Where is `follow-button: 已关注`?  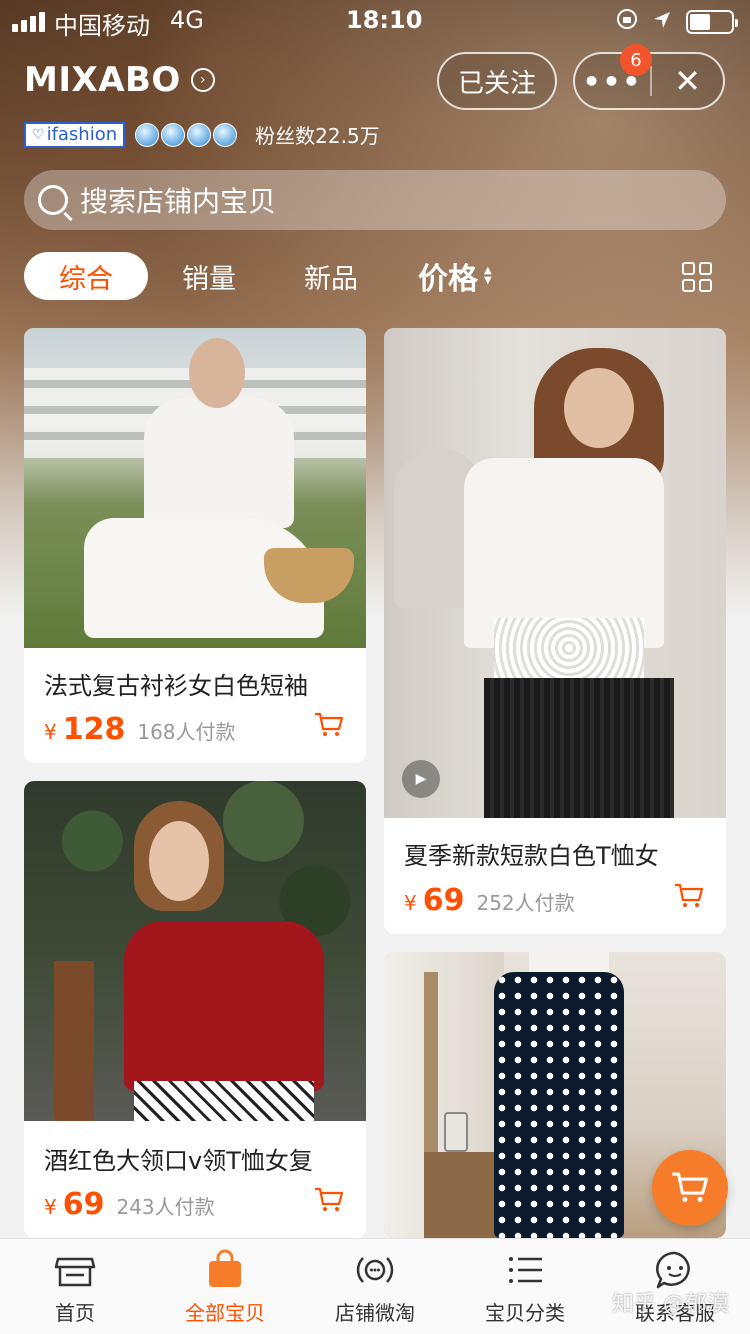
follow-button: 已关注 is located at coordinates (497, 81).